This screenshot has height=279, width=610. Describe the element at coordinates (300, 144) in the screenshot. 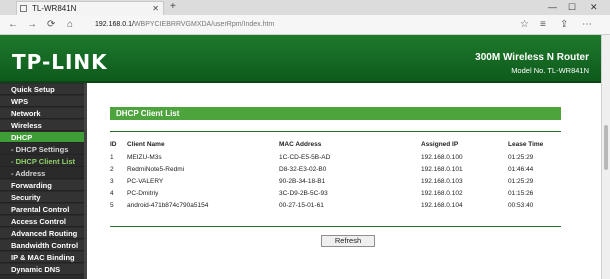

I see `col-mac-address: MAC Address` at that location.